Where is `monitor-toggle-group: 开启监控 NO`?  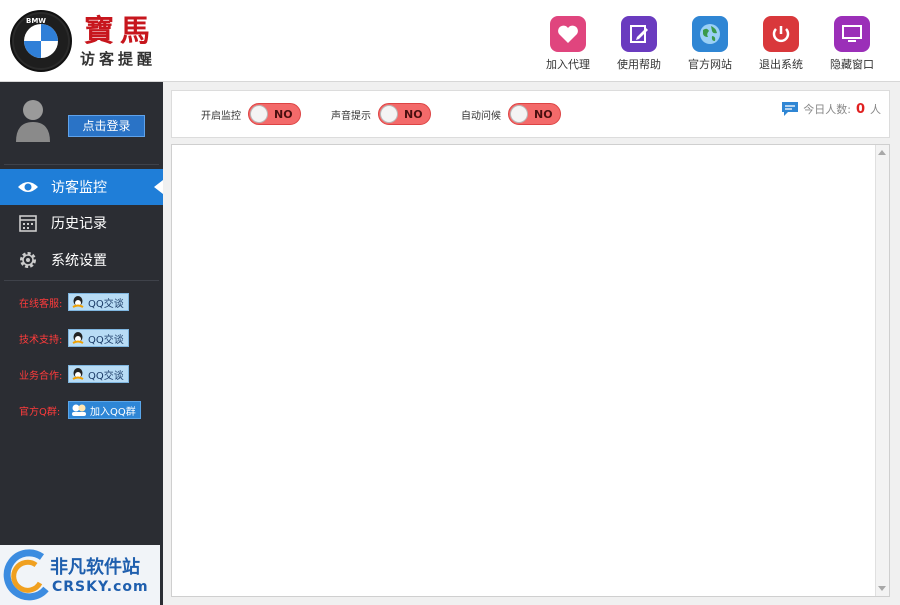
monitor-toggle-group: 开启监控 NO is located at coordinates (251, 114).